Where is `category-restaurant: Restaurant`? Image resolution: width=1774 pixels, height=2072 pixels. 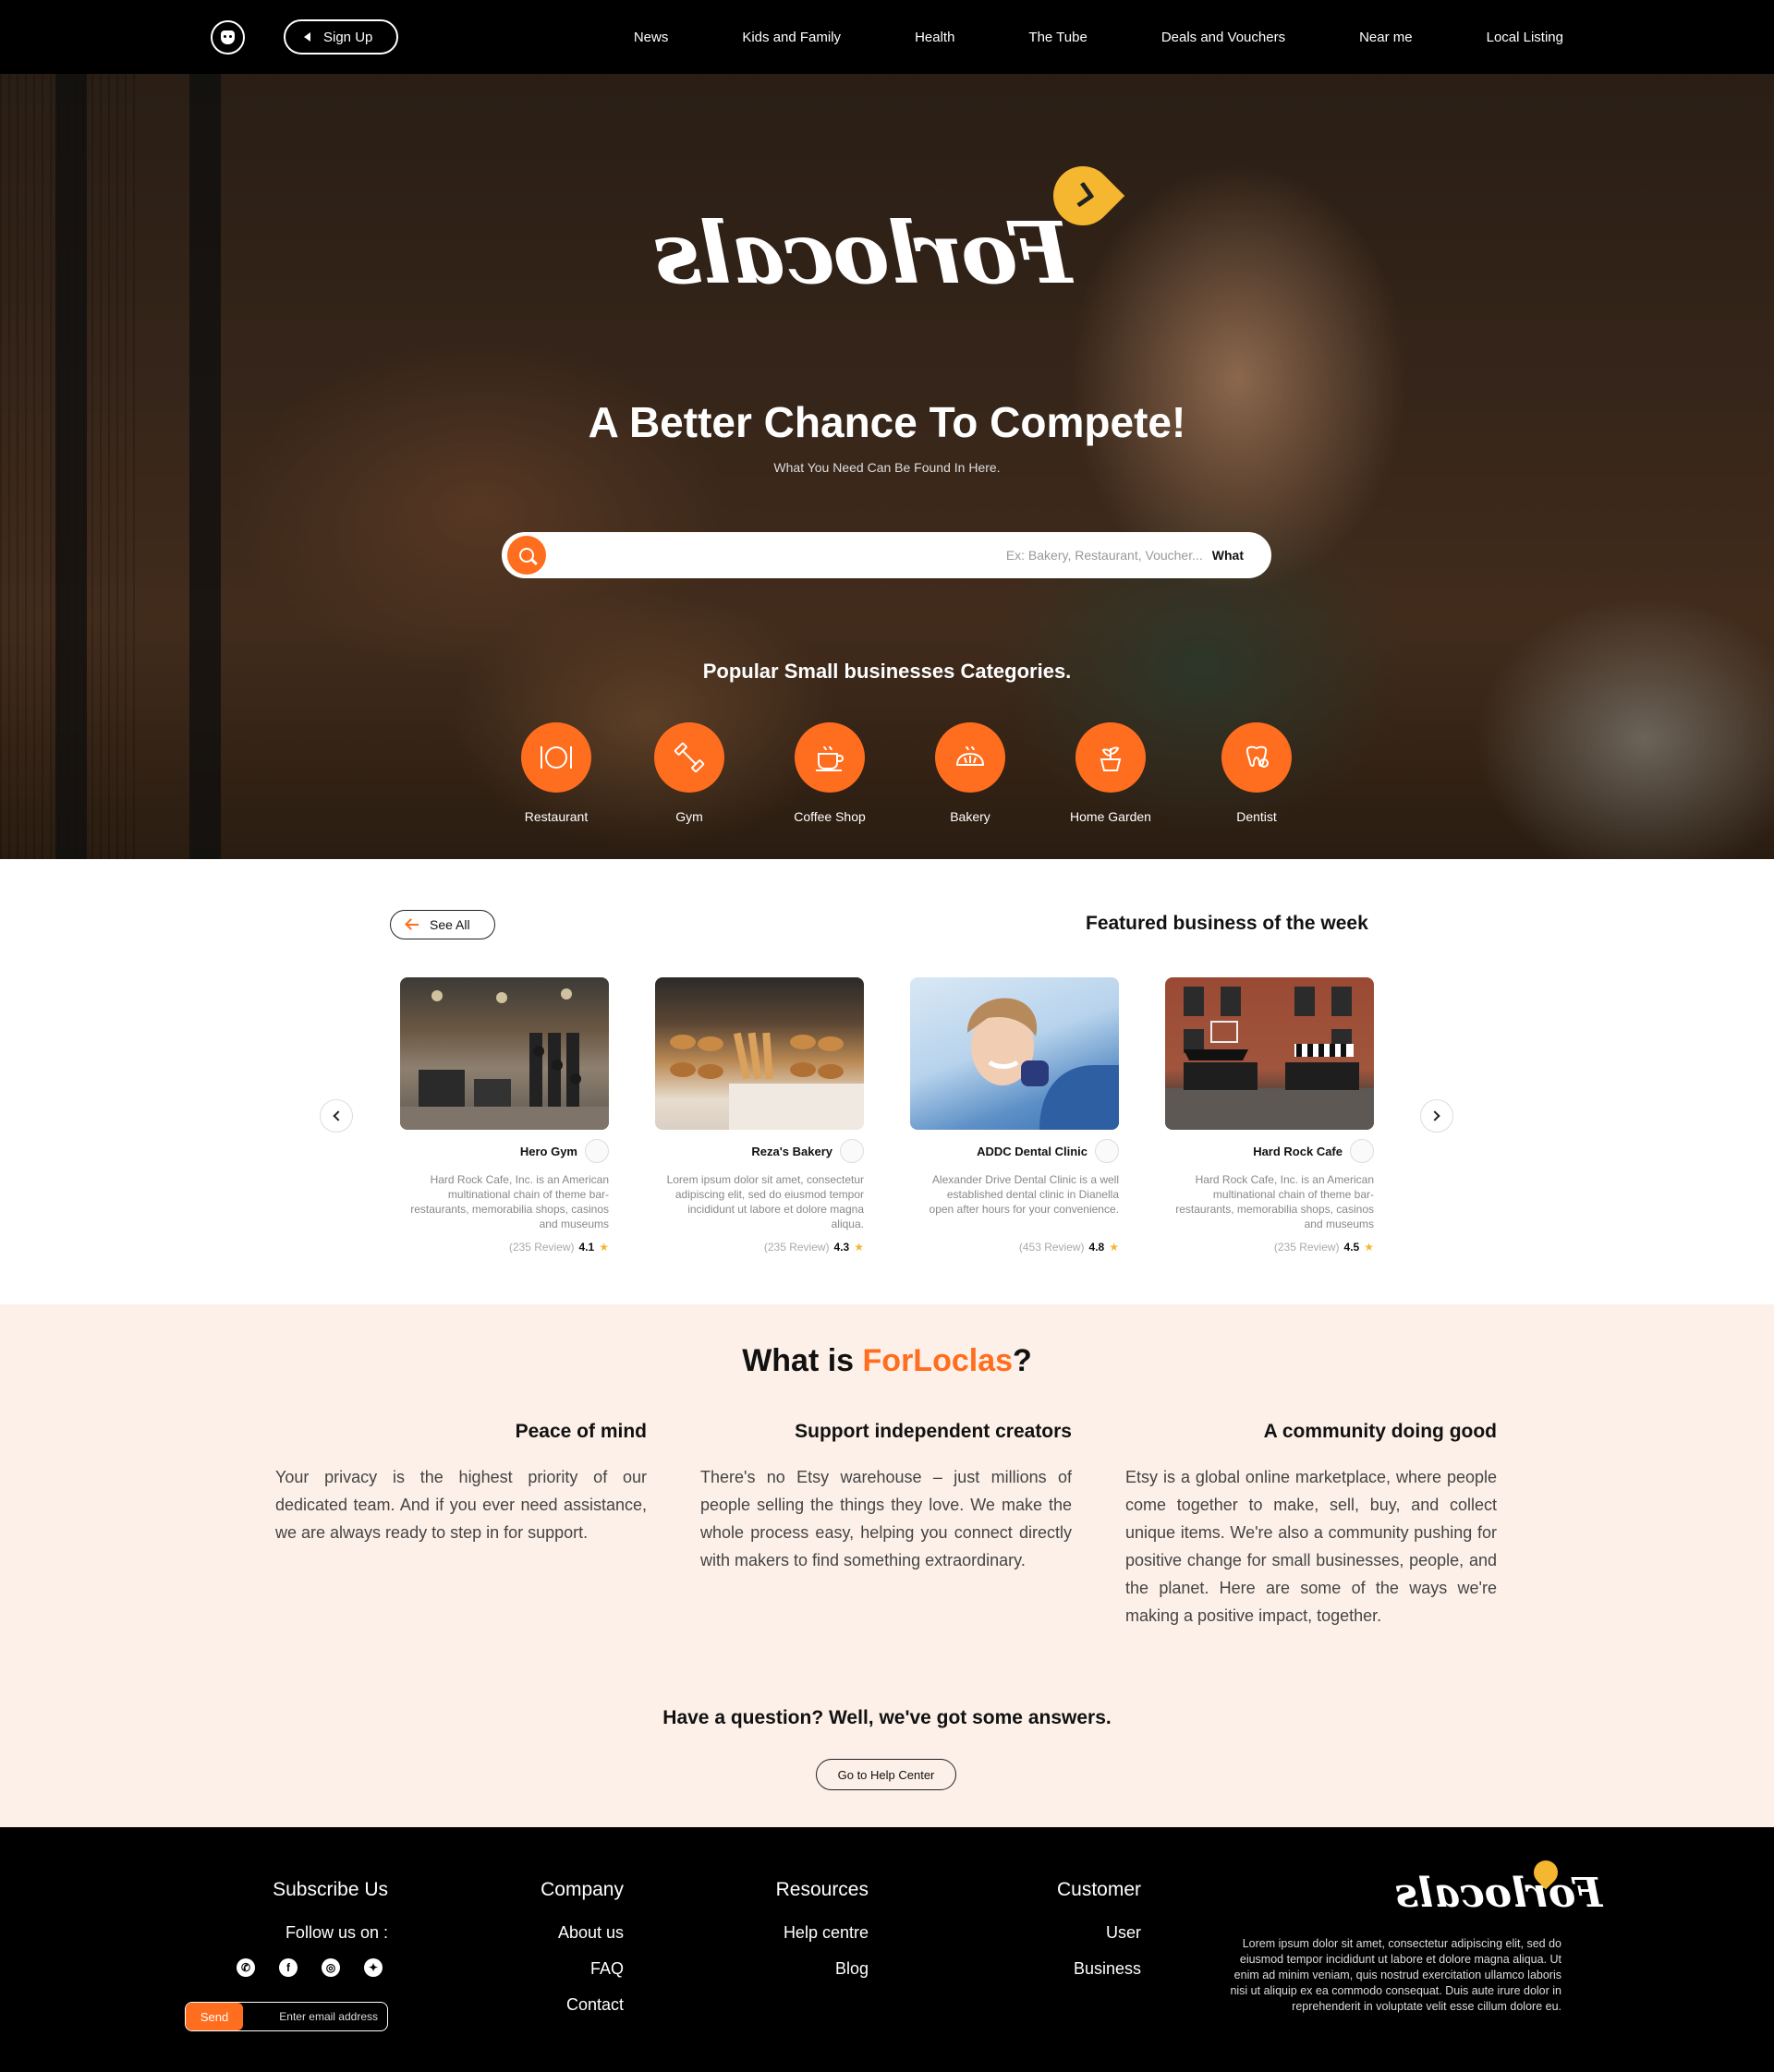 category-restaurant: Restaurant is located at coordinates (556, 773).